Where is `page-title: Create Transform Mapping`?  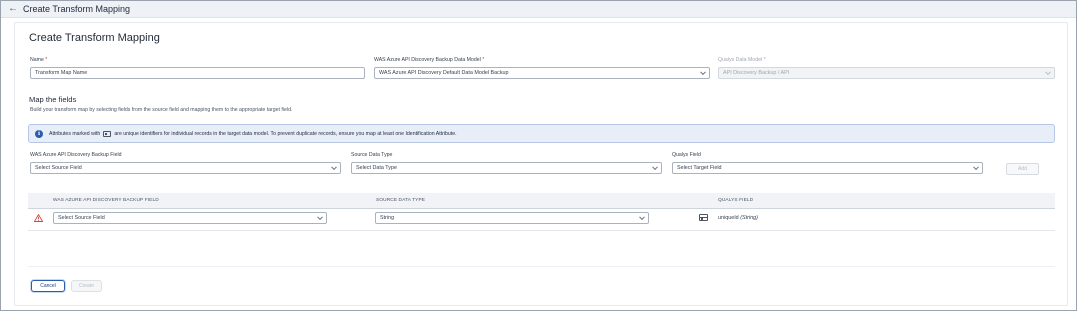 page-title: Create Transform Mapping is located at coordinates (94, 38).